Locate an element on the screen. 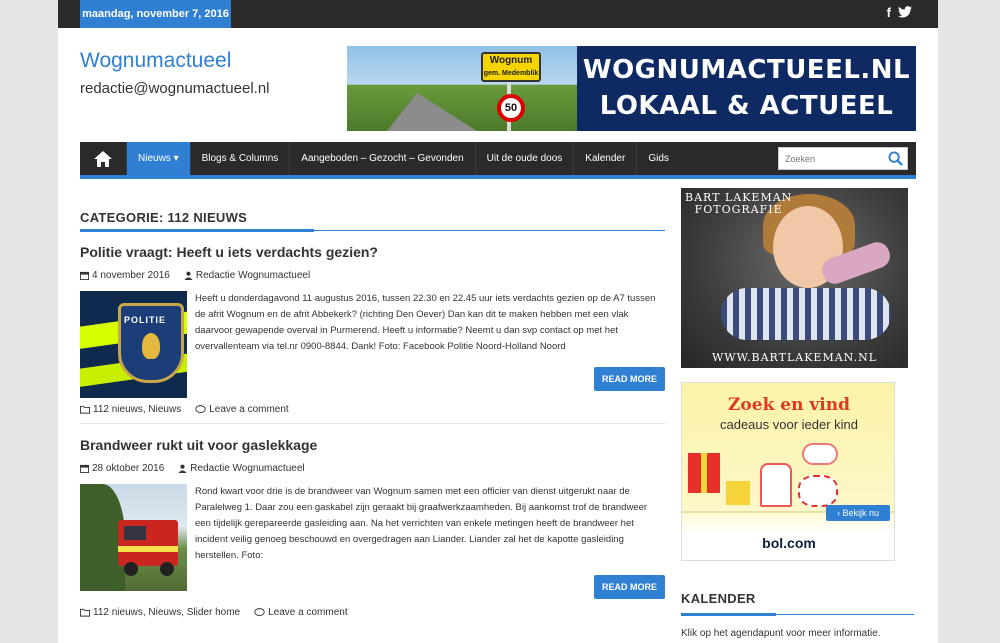 The image size is (1000, 643). toy-dog-icon is located at coordinates (818, 491).